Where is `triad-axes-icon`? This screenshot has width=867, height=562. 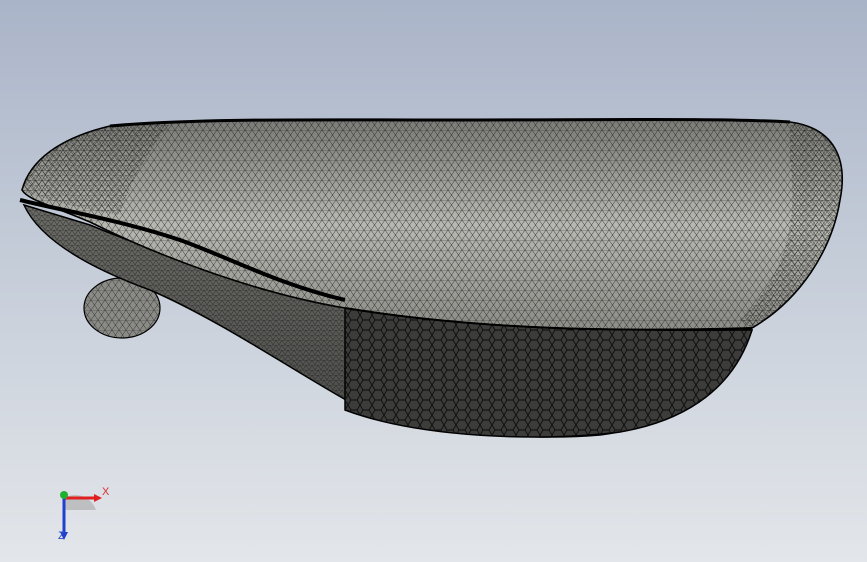 triad-axes-icon is located at coordinates (81, 515).